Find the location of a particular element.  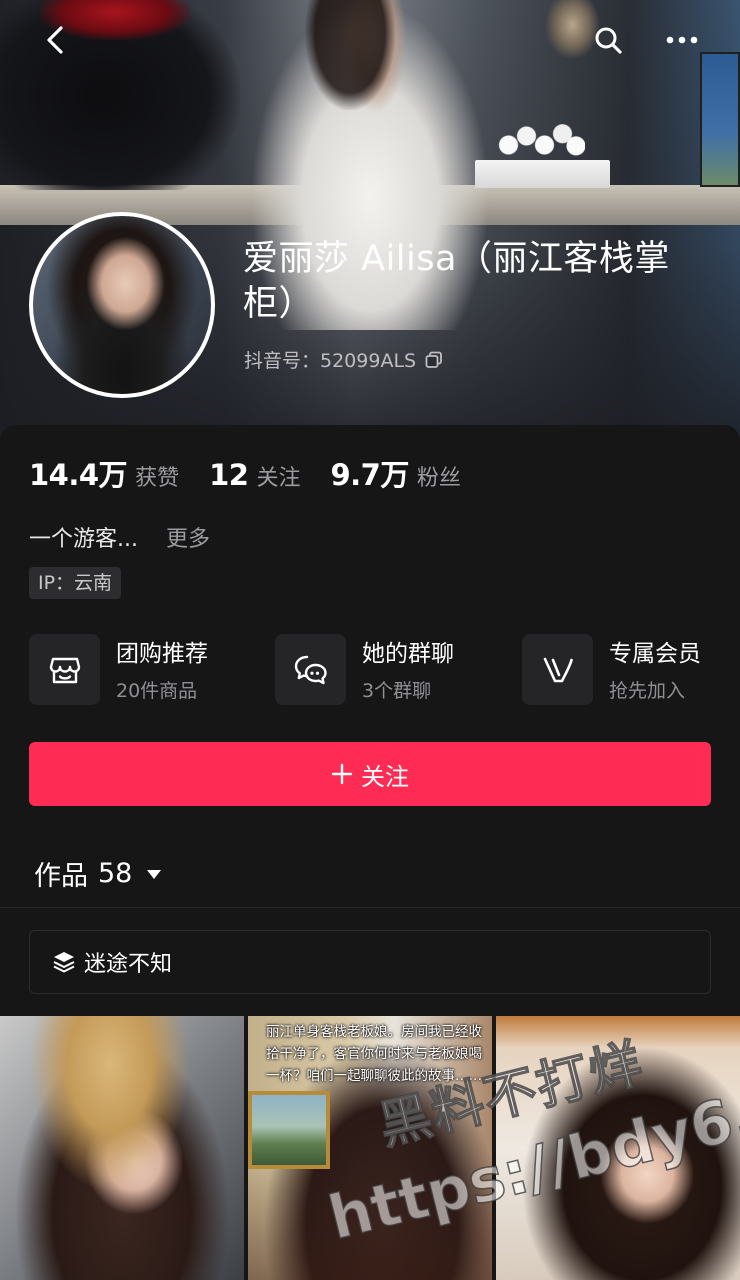

stat-value: 14.4万 is located at coordinates (78, 475).